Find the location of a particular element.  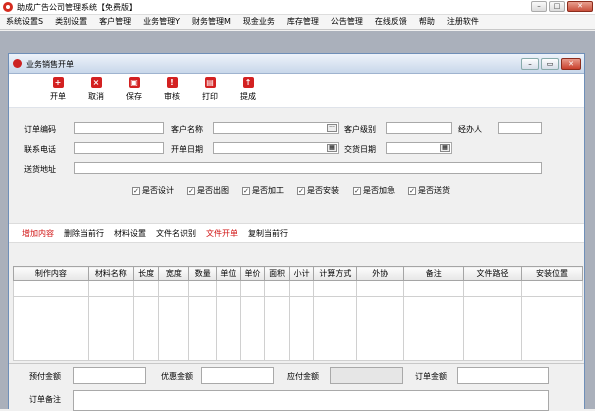

file-order-link: 文件开单 is located at coordinates (222, 233).